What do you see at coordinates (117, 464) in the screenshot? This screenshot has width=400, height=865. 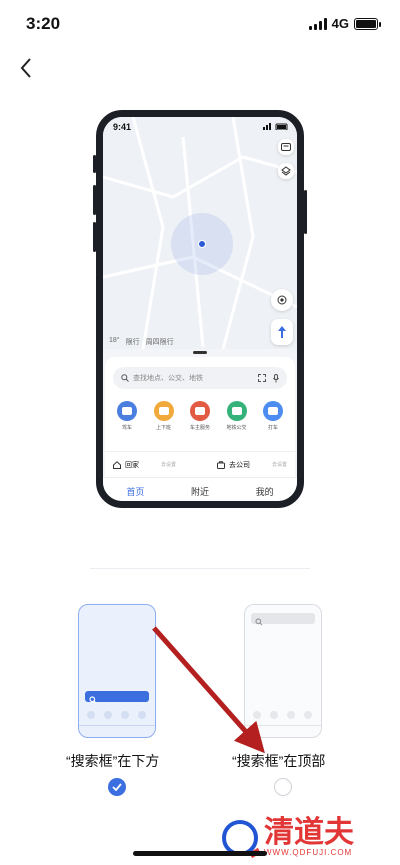 I see `home-icon` at bounding box center [117, 464].